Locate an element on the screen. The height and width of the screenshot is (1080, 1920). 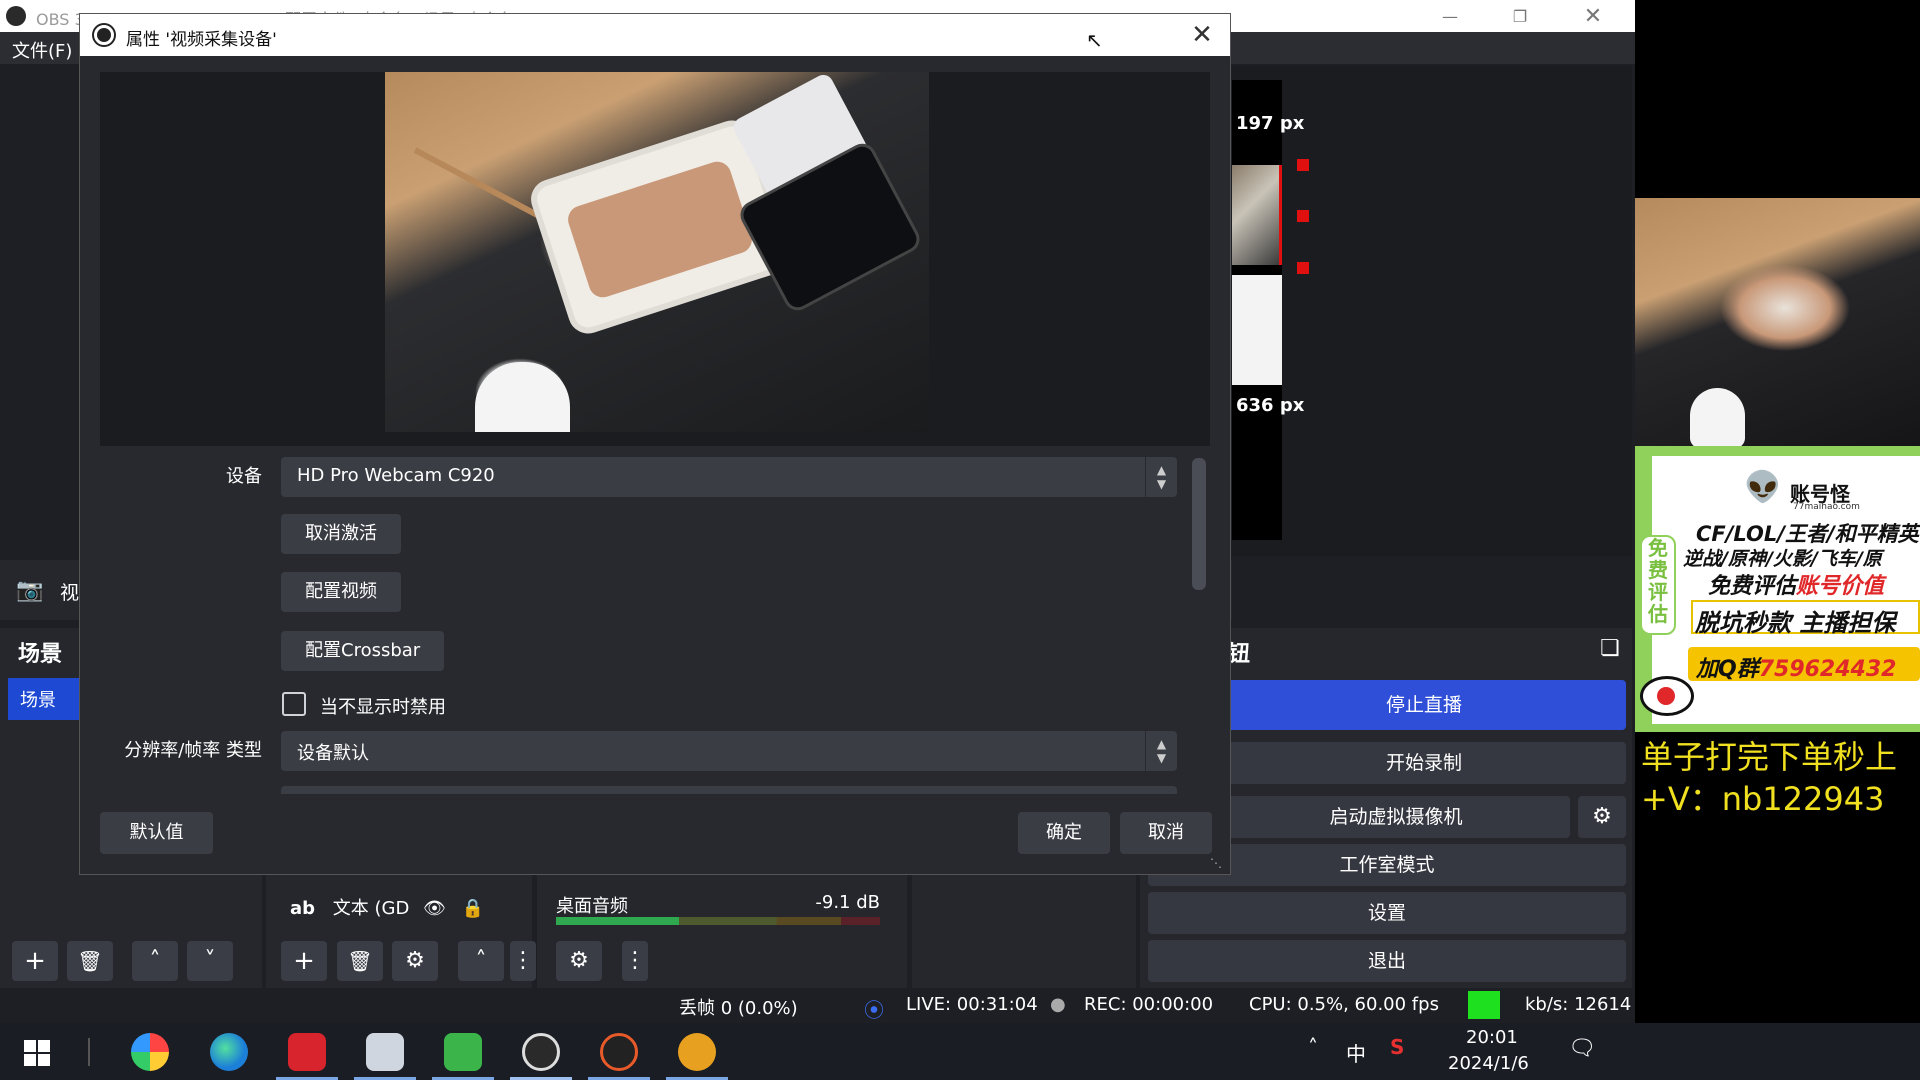
disable-when-hidden-checkbox is located at coordinates (294, 704).